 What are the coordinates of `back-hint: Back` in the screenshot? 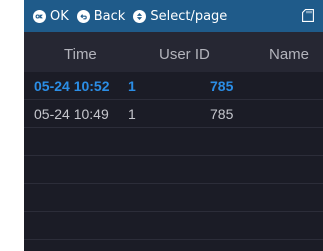 It's located at (101, 16).